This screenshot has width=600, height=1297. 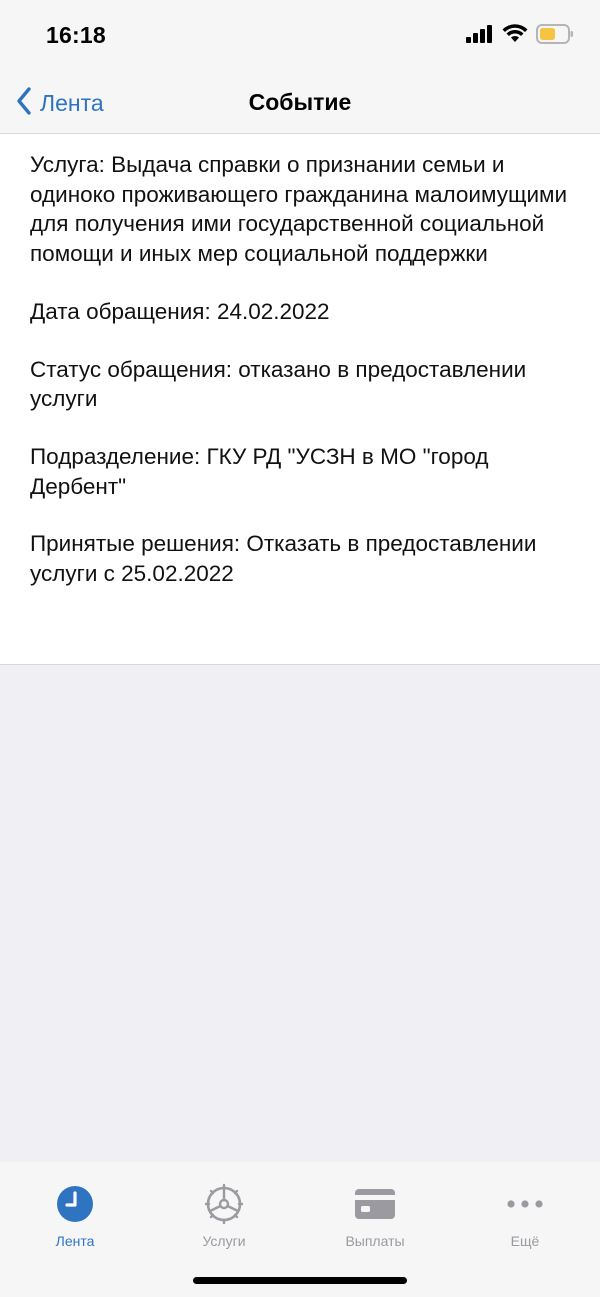 I want to click on status-icons, so click(x=520, y=36).